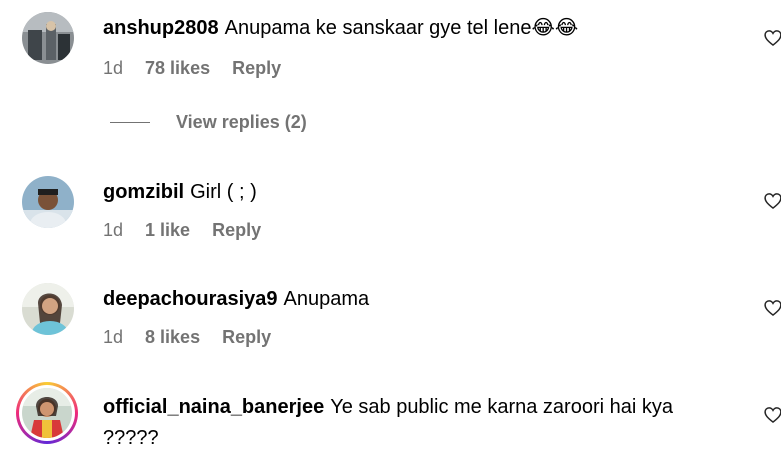 This screenshot has width=781, height=454. What do you see at coordinates (167, 230) in the screenshot?
I see `like-count: 1 like` at bounding box center [167, 230].